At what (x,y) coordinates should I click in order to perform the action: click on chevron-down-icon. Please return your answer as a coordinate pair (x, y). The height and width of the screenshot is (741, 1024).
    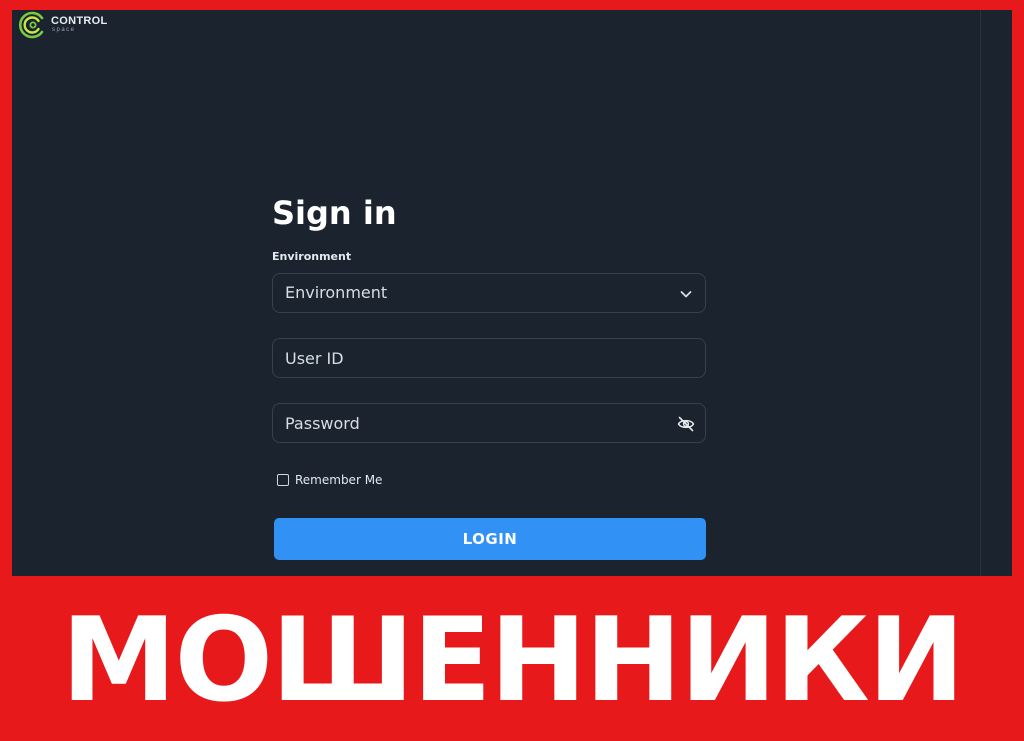
    Looking at the image, I should click on (686, 294).